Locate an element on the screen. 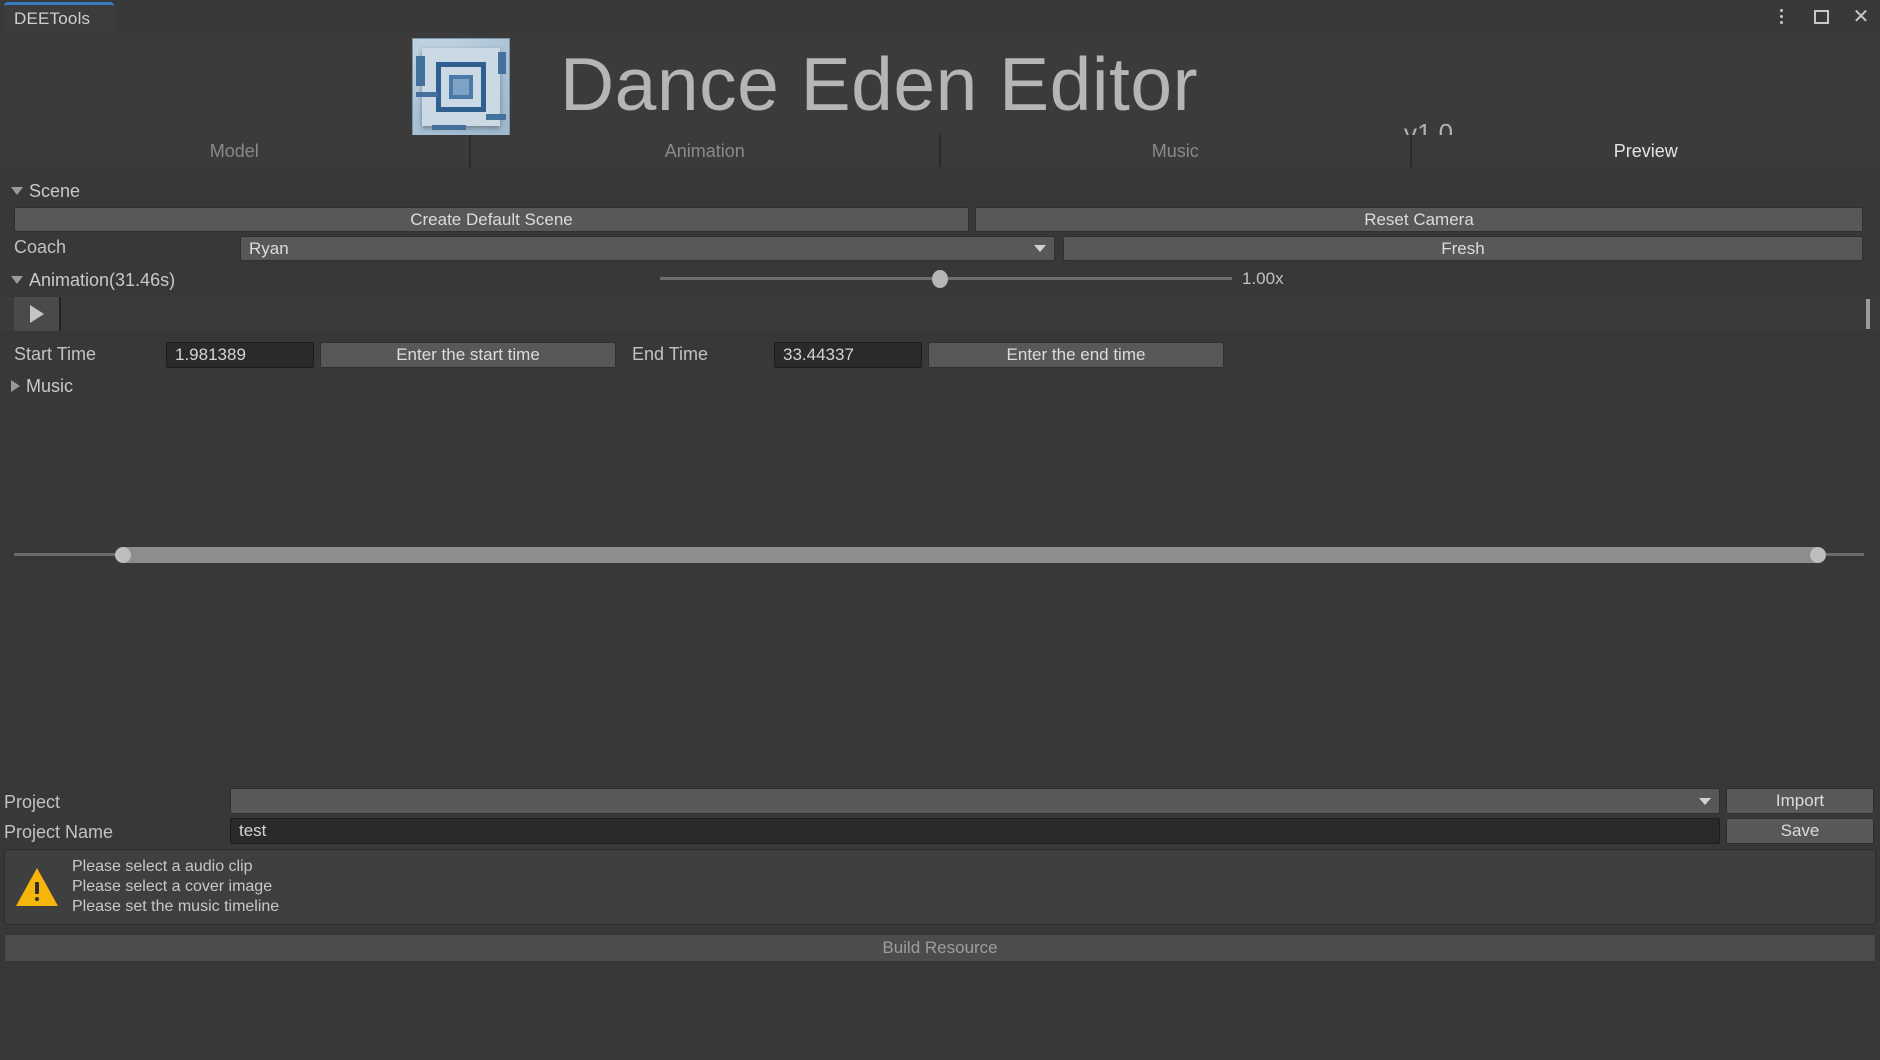  start-time-label: Start Time is located at coordinates (55, 354).